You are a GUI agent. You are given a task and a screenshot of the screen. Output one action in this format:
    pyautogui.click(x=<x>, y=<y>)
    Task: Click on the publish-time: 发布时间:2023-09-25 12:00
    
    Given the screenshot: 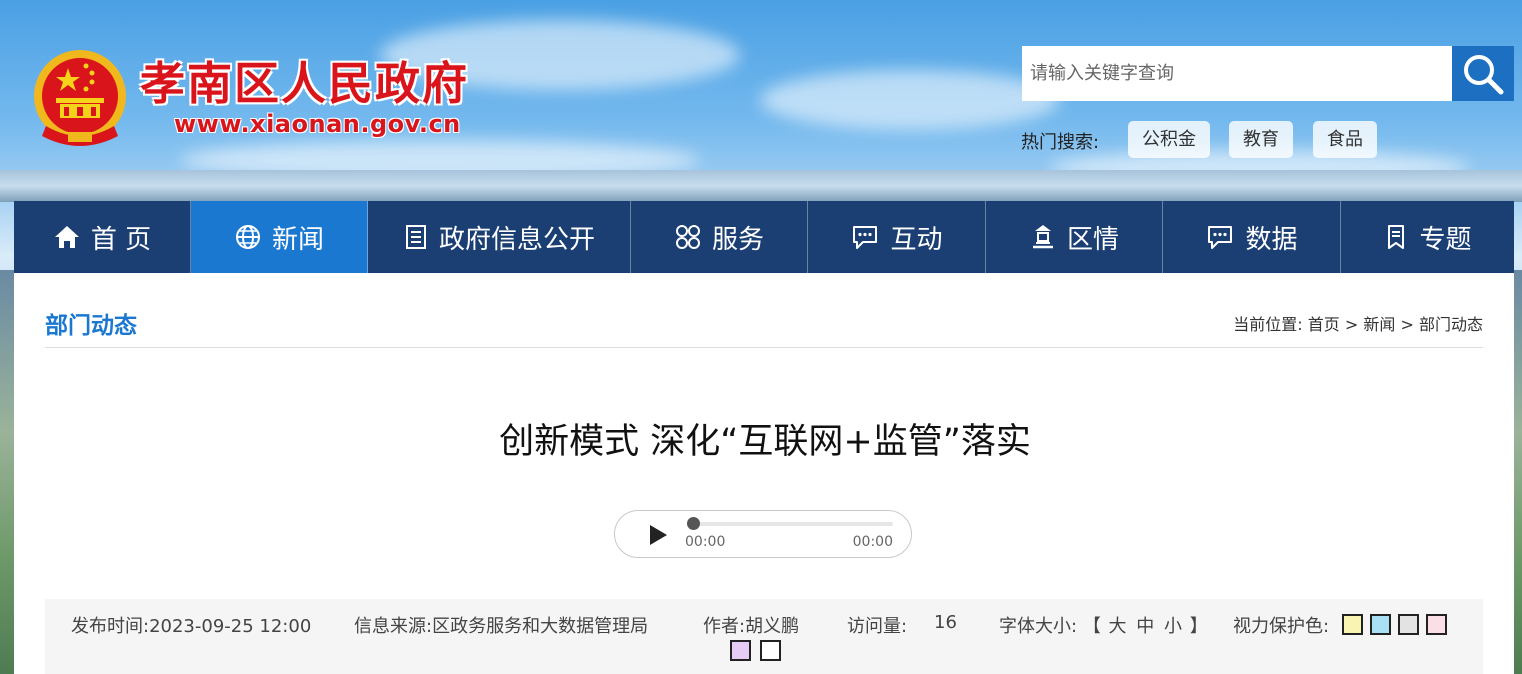 What is the action you would take?
    pyautogui.click(x=191, y=626)
    